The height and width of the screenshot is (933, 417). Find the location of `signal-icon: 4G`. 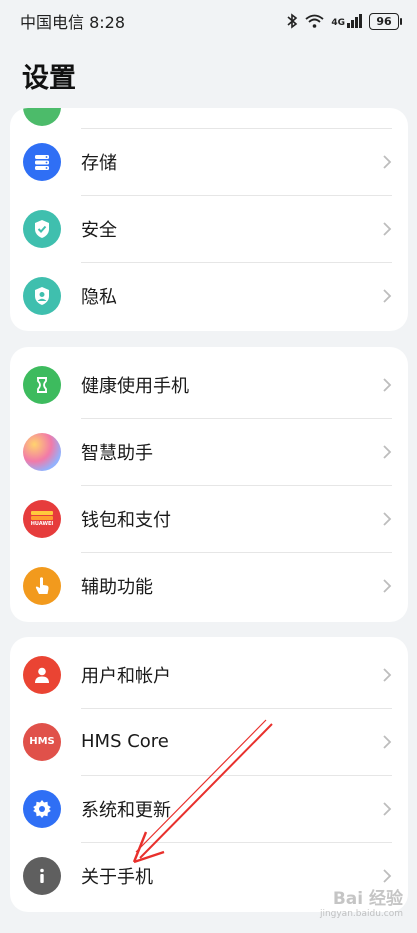

signal-icon: 4G is located at coordinates (346, 21).